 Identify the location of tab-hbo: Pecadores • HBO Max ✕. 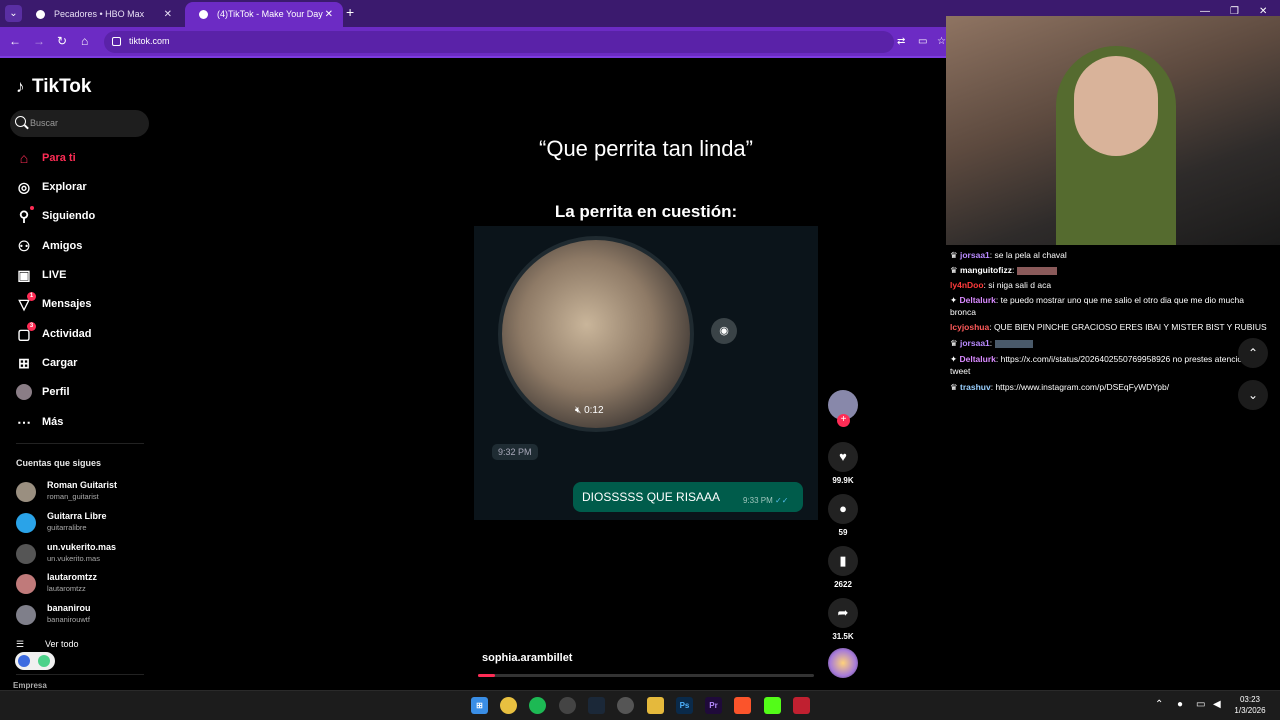
(102, 14).